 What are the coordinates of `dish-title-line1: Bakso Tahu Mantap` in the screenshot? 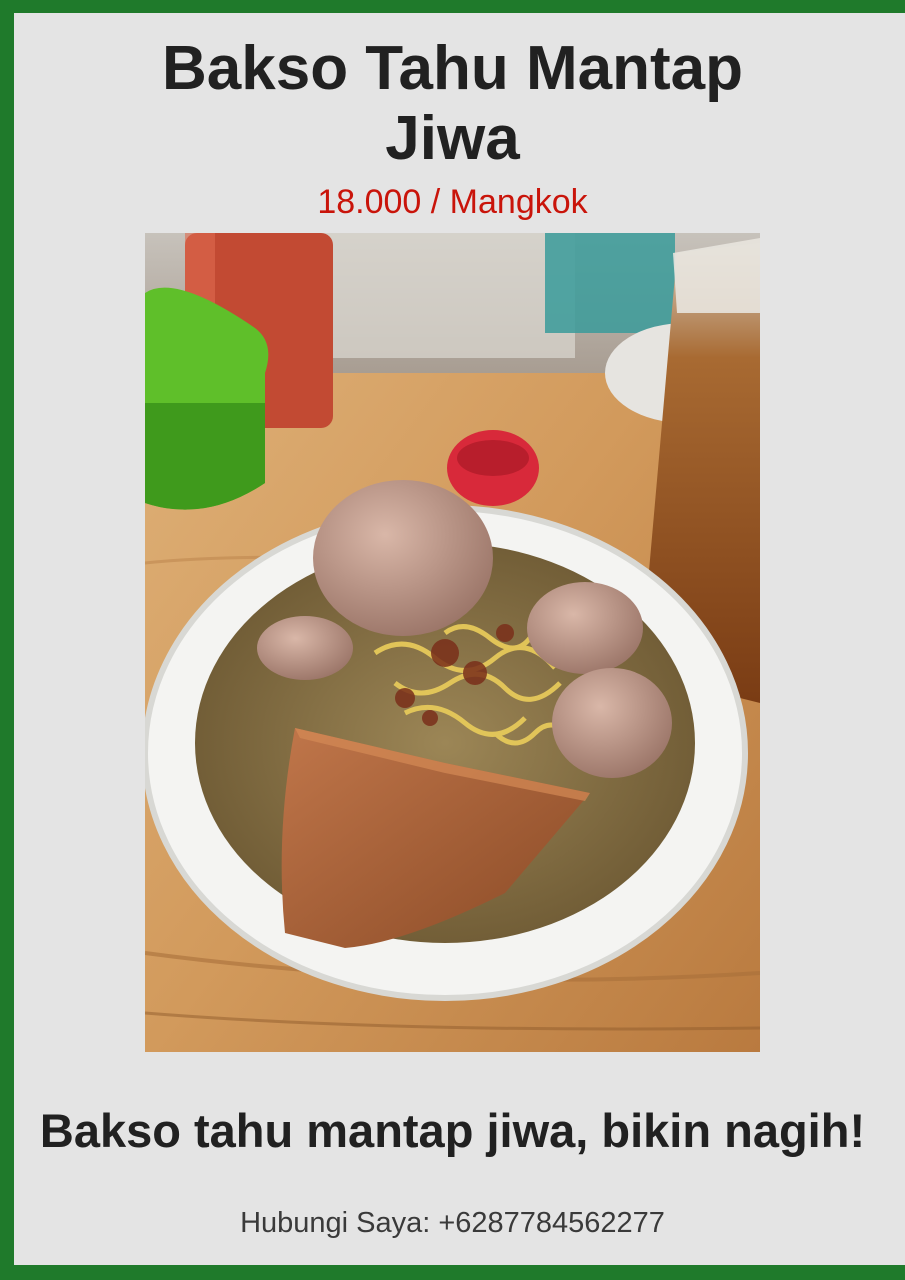 It's located at (452, 68).